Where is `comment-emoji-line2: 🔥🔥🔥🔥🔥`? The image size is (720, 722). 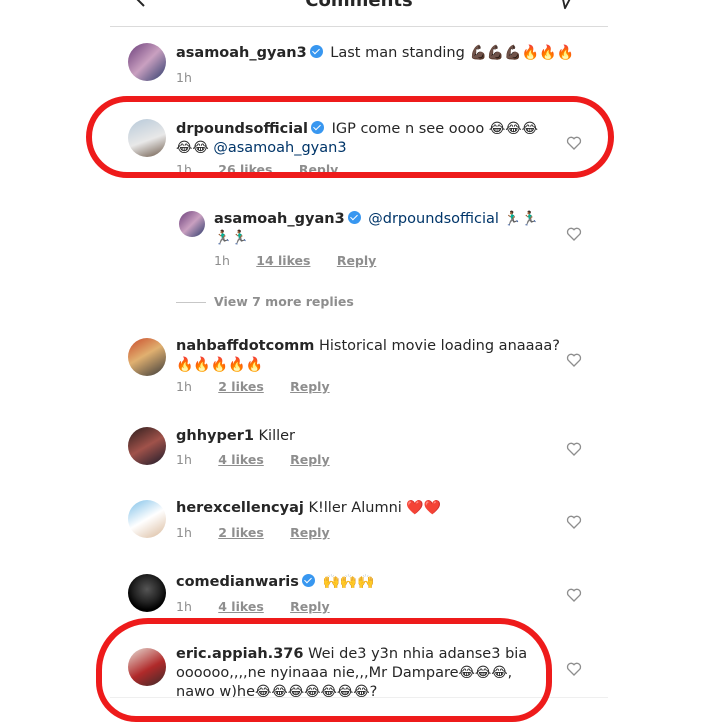 comment-emoji-line2: 🔥🔥🔥🔥🔥 is located at coordinates (220, 365).